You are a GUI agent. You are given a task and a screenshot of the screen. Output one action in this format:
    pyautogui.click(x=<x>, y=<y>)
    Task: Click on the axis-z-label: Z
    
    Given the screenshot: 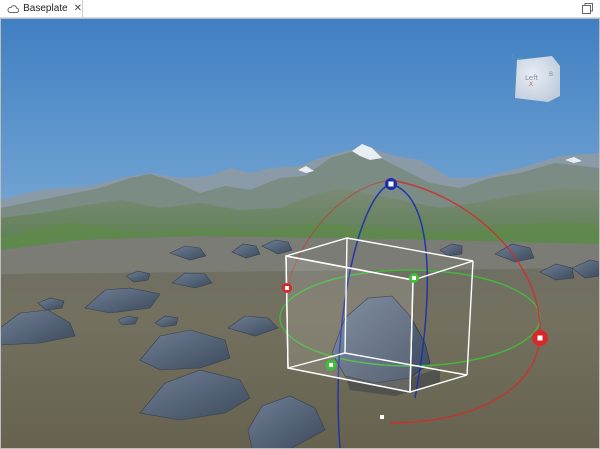 What is the action you would take?
    pyautogui.click(x=552, y=104)
    